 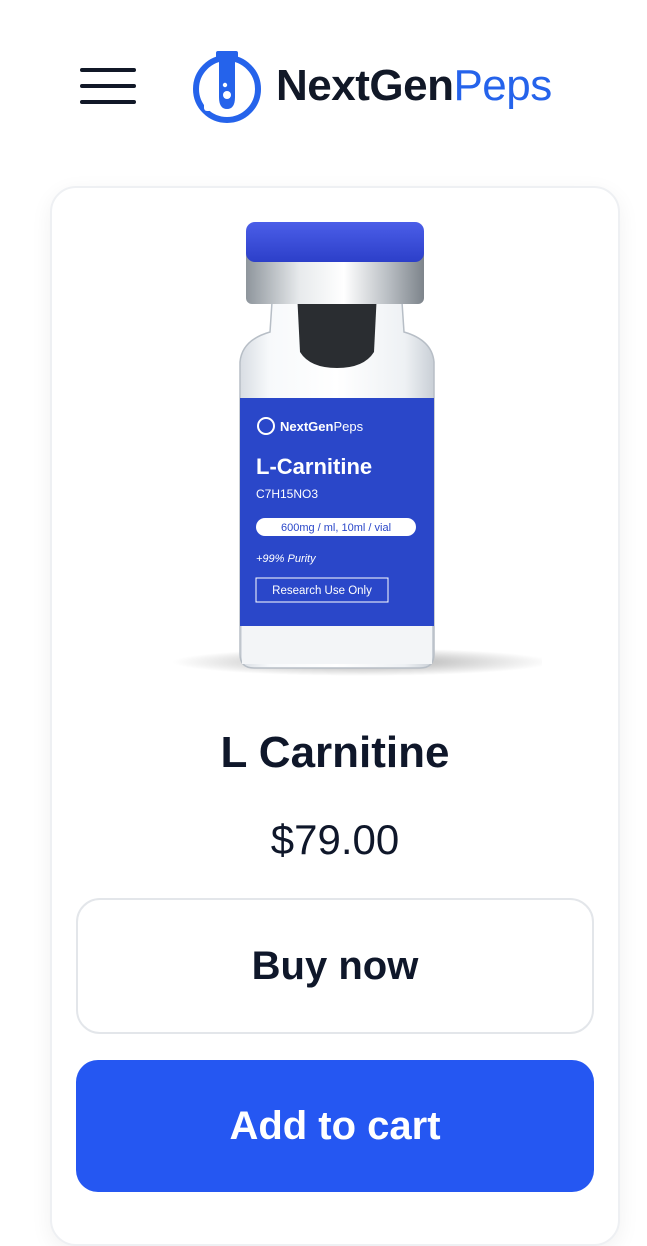 What do you see at coordinates (108, 102) in the screenshot?
I see `hamburger-line-bottom` at bounding box center [108, 102].